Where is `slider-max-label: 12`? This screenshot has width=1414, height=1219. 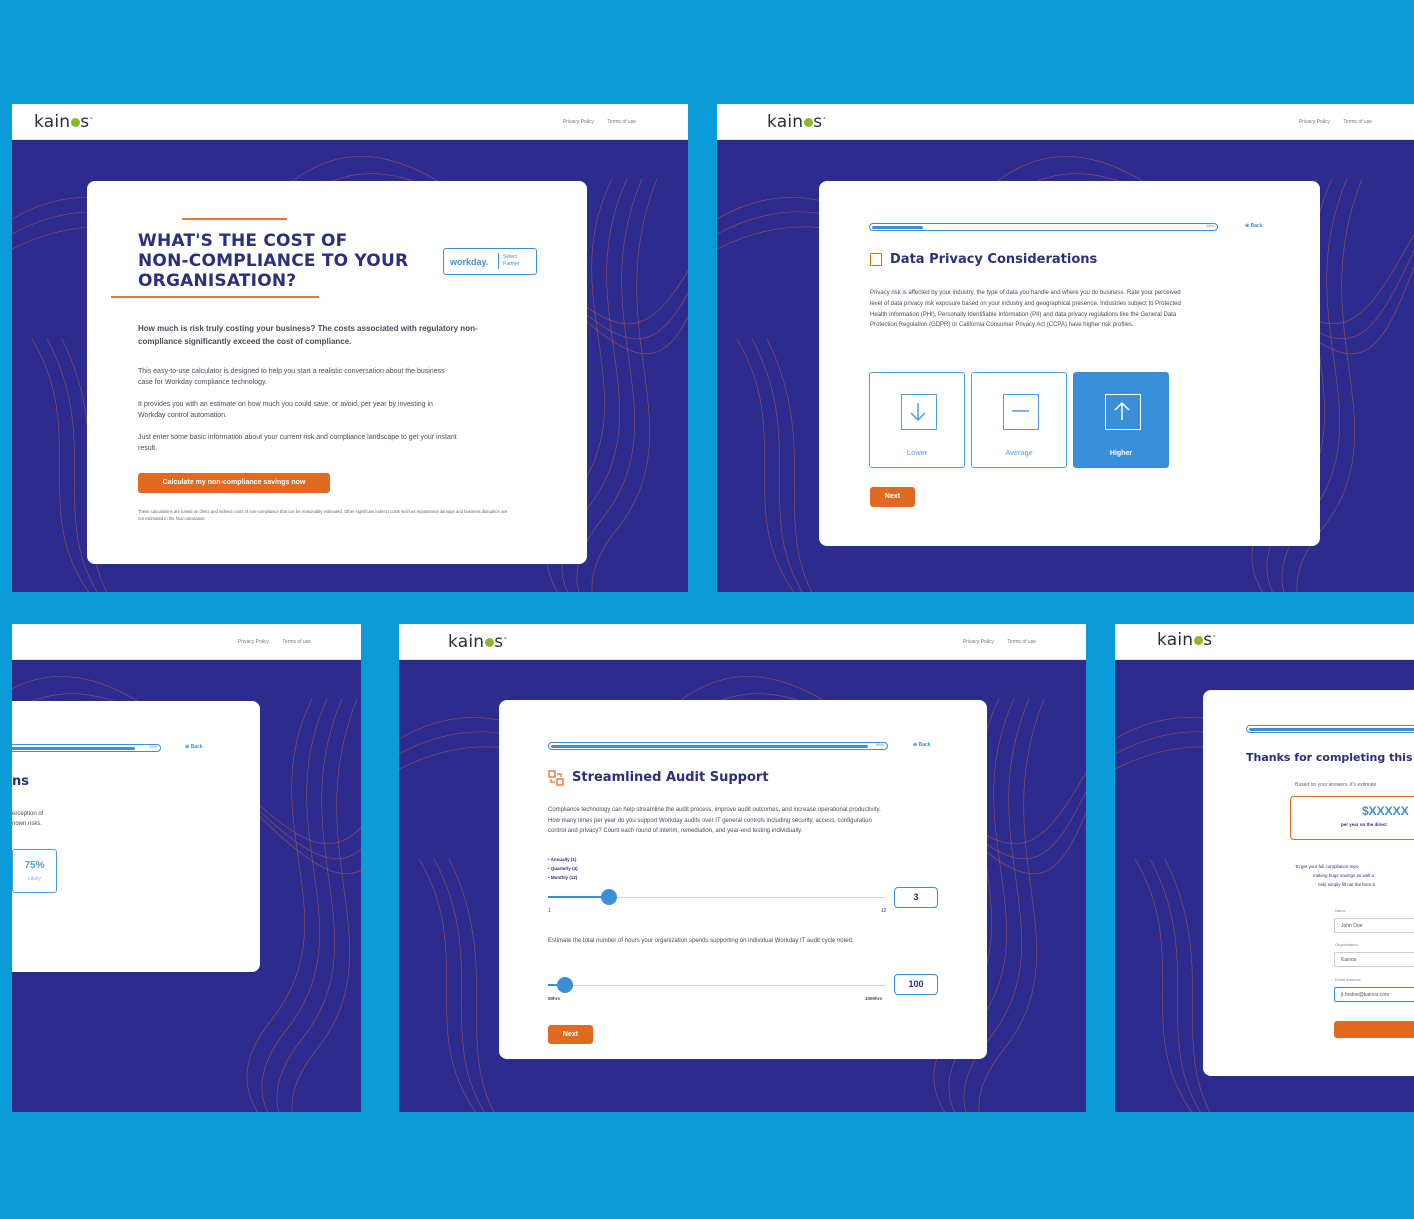 slider-max-label: 12 is located at coordinates (884, 911).